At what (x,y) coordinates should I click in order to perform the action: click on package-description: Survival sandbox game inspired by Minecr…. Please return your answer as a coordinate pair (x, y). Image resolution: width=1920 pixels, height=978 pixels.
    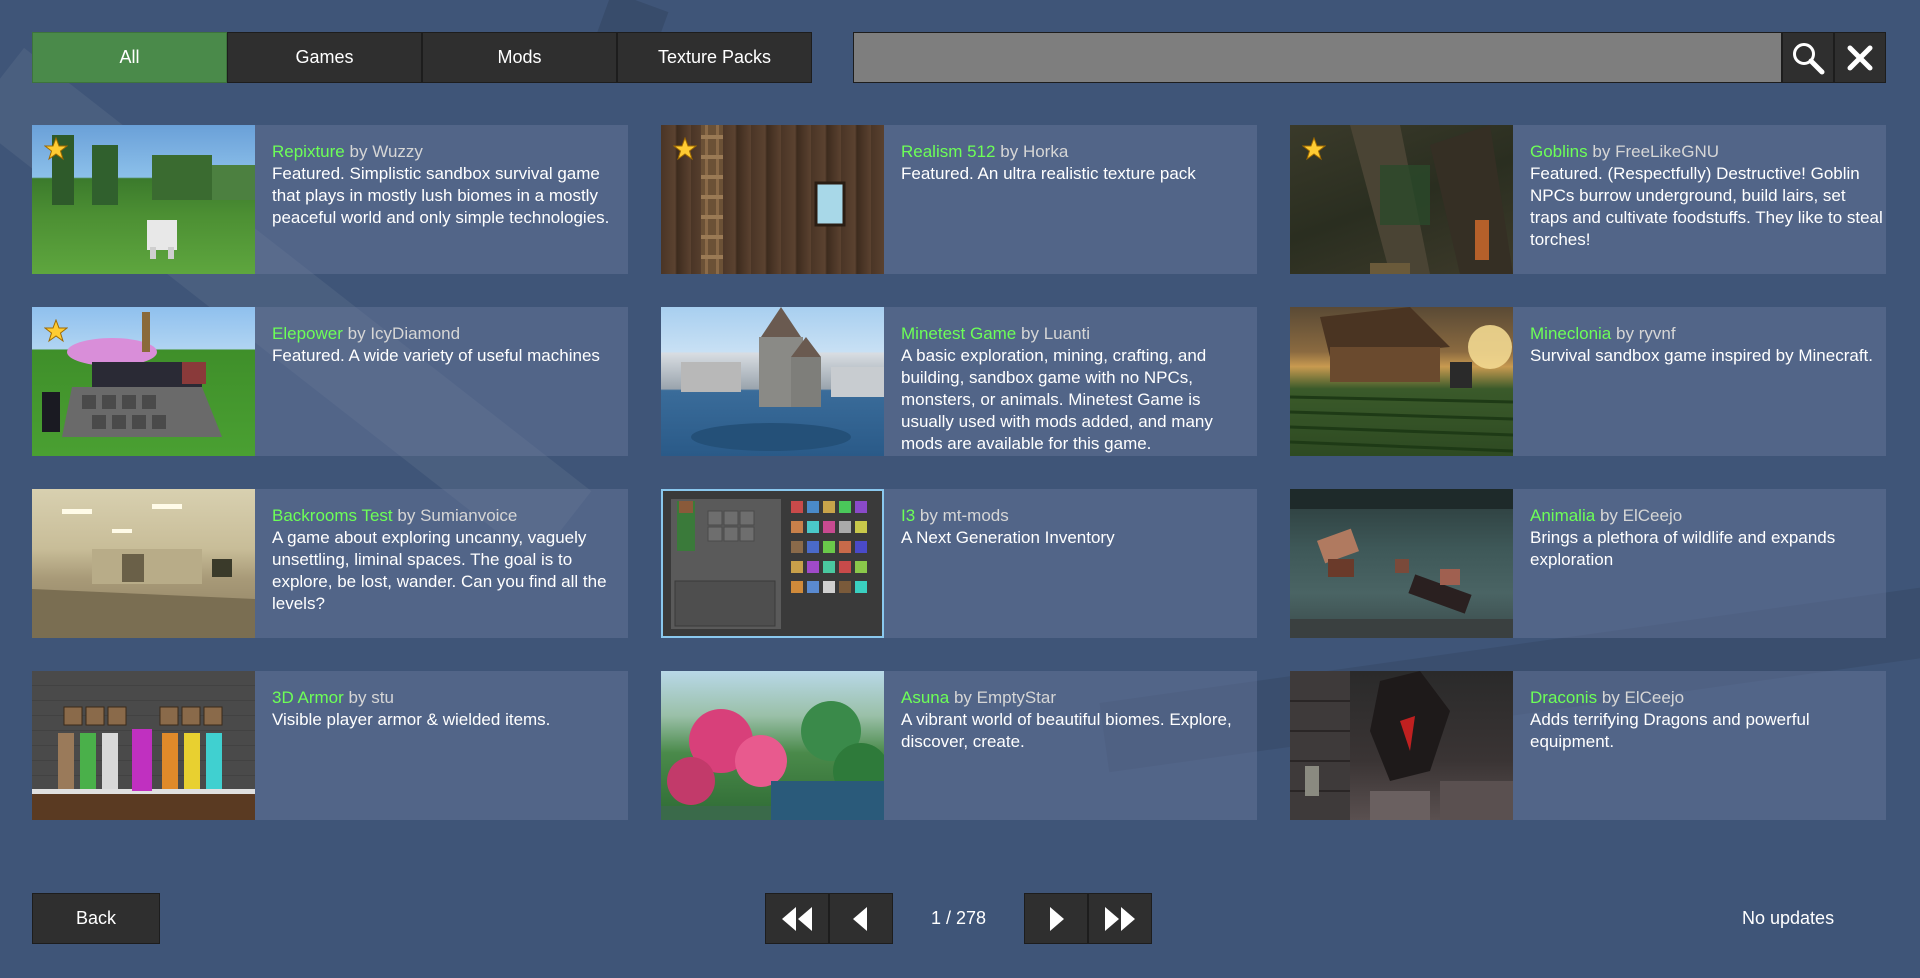
    Looking at the image, I should click on (1701, 355).